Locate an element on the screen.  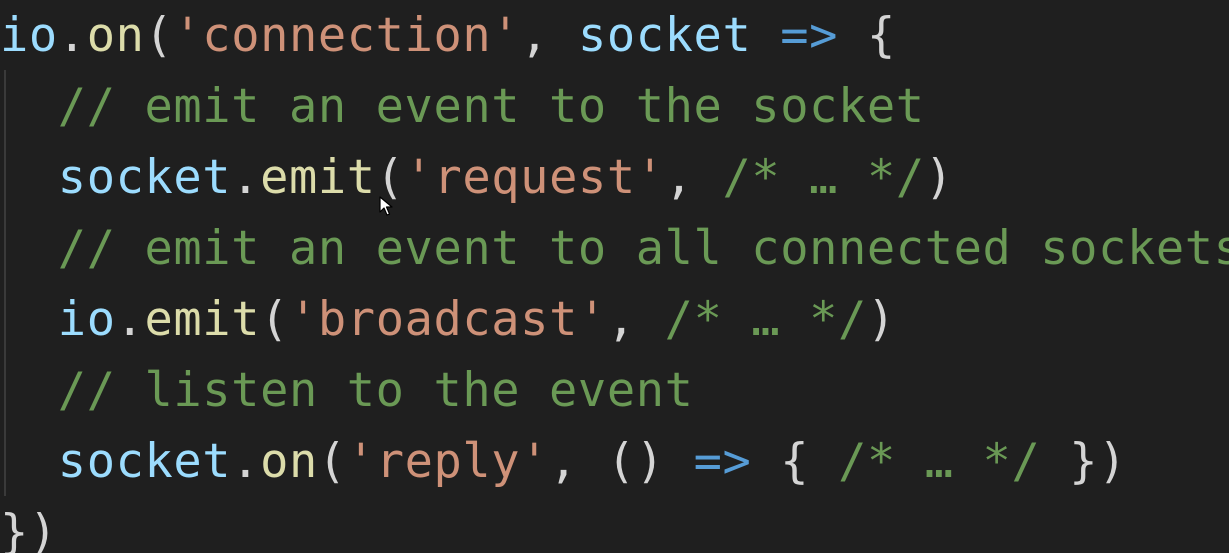
code-line-8: }) is located at coordinates (29, 525).